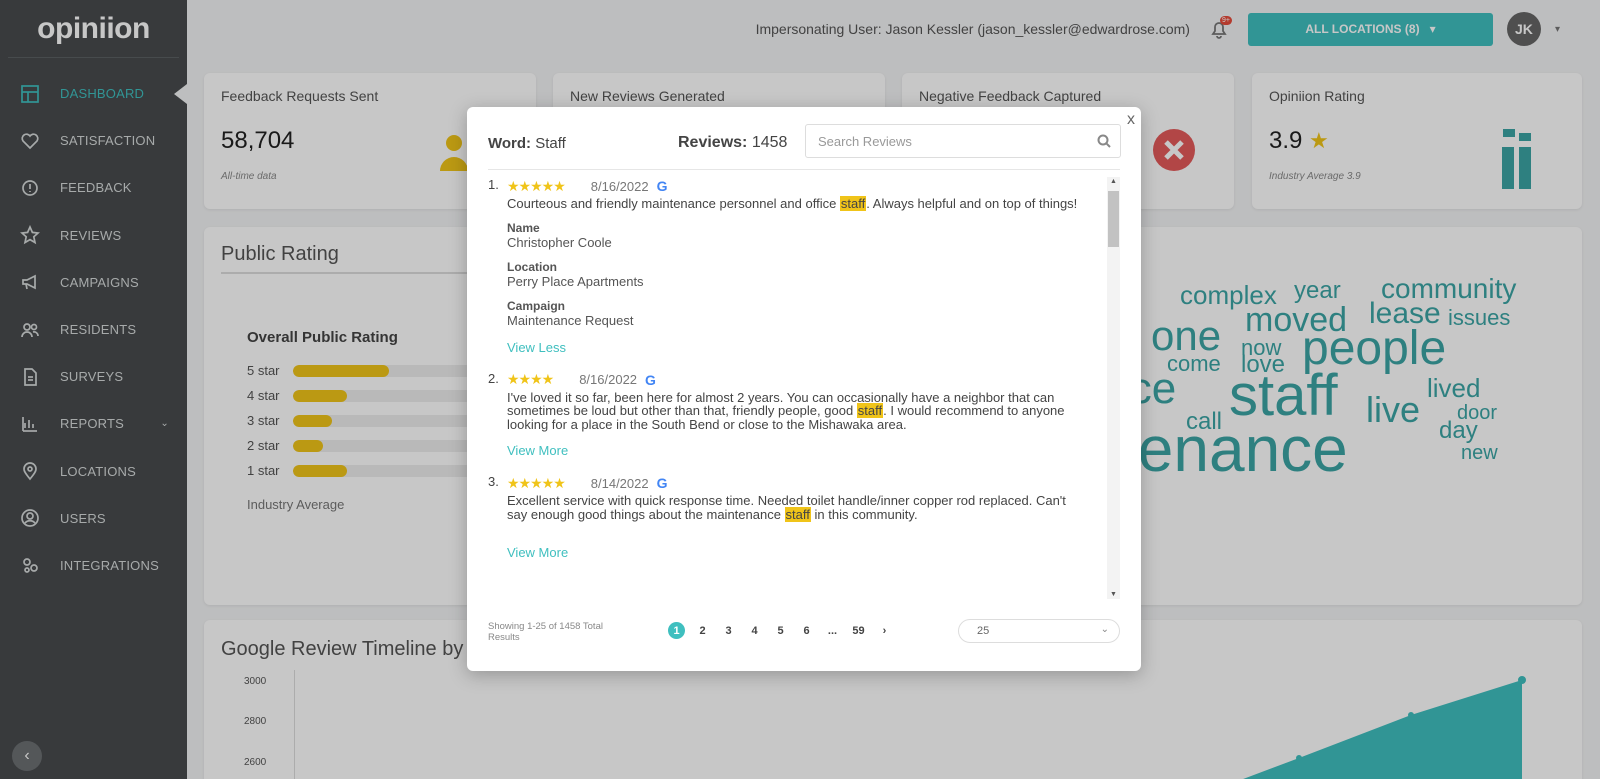 Image resolution: width=1600 pixels, height=779 pixels. I want to click on divider, so click(804, 169).